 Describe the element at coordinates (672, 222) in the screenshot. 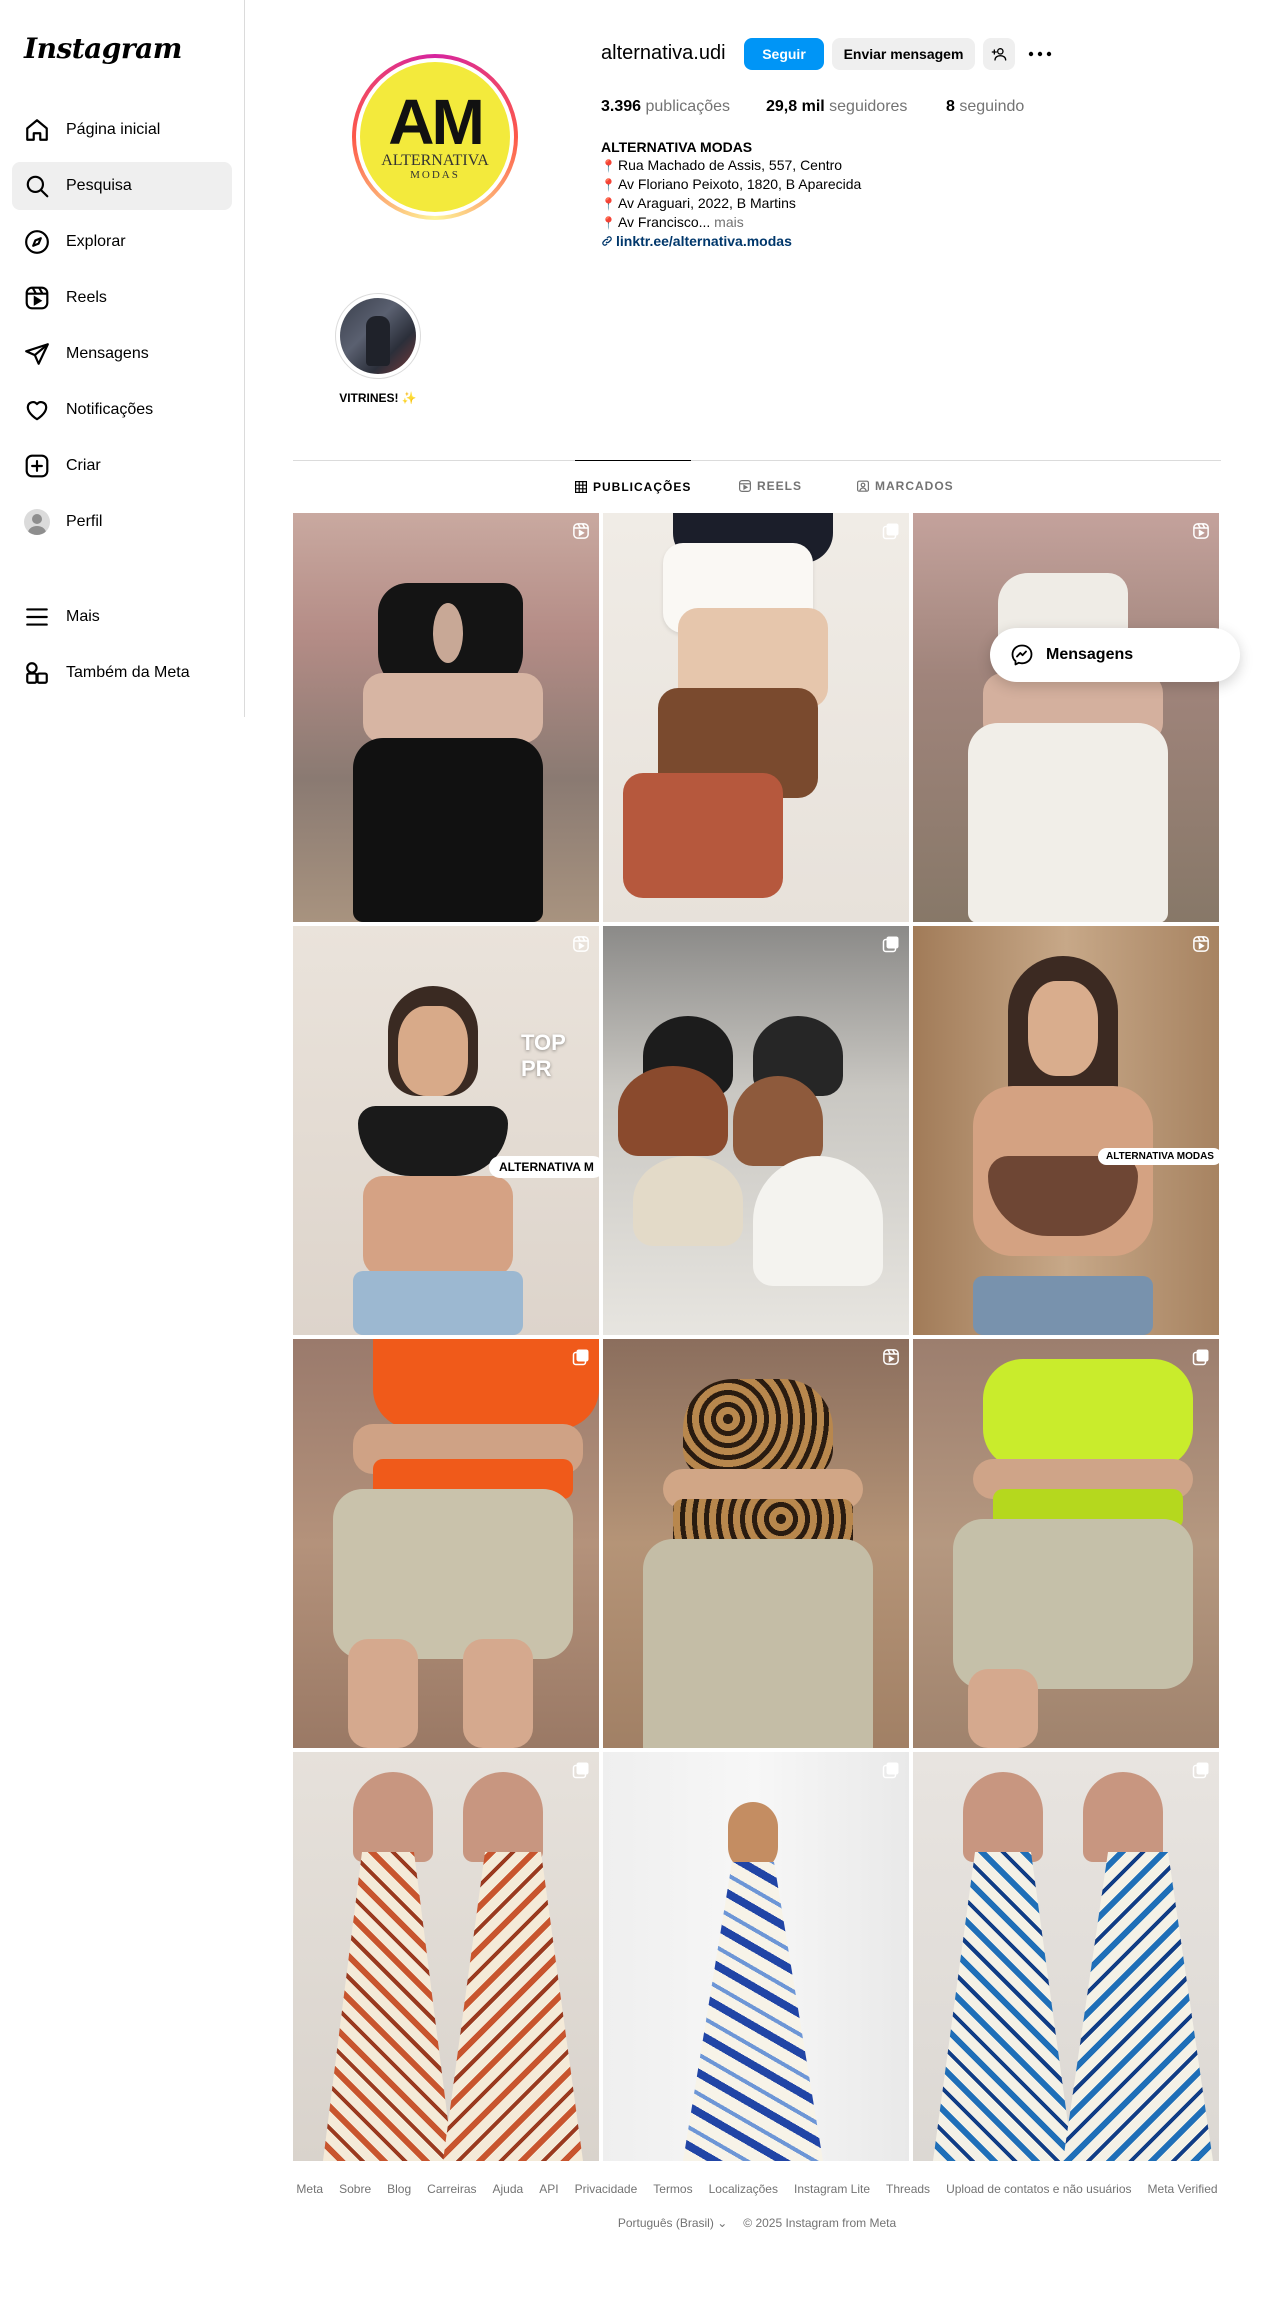

I see `bio-line: 📍 Av Francisco... mais` at that location.